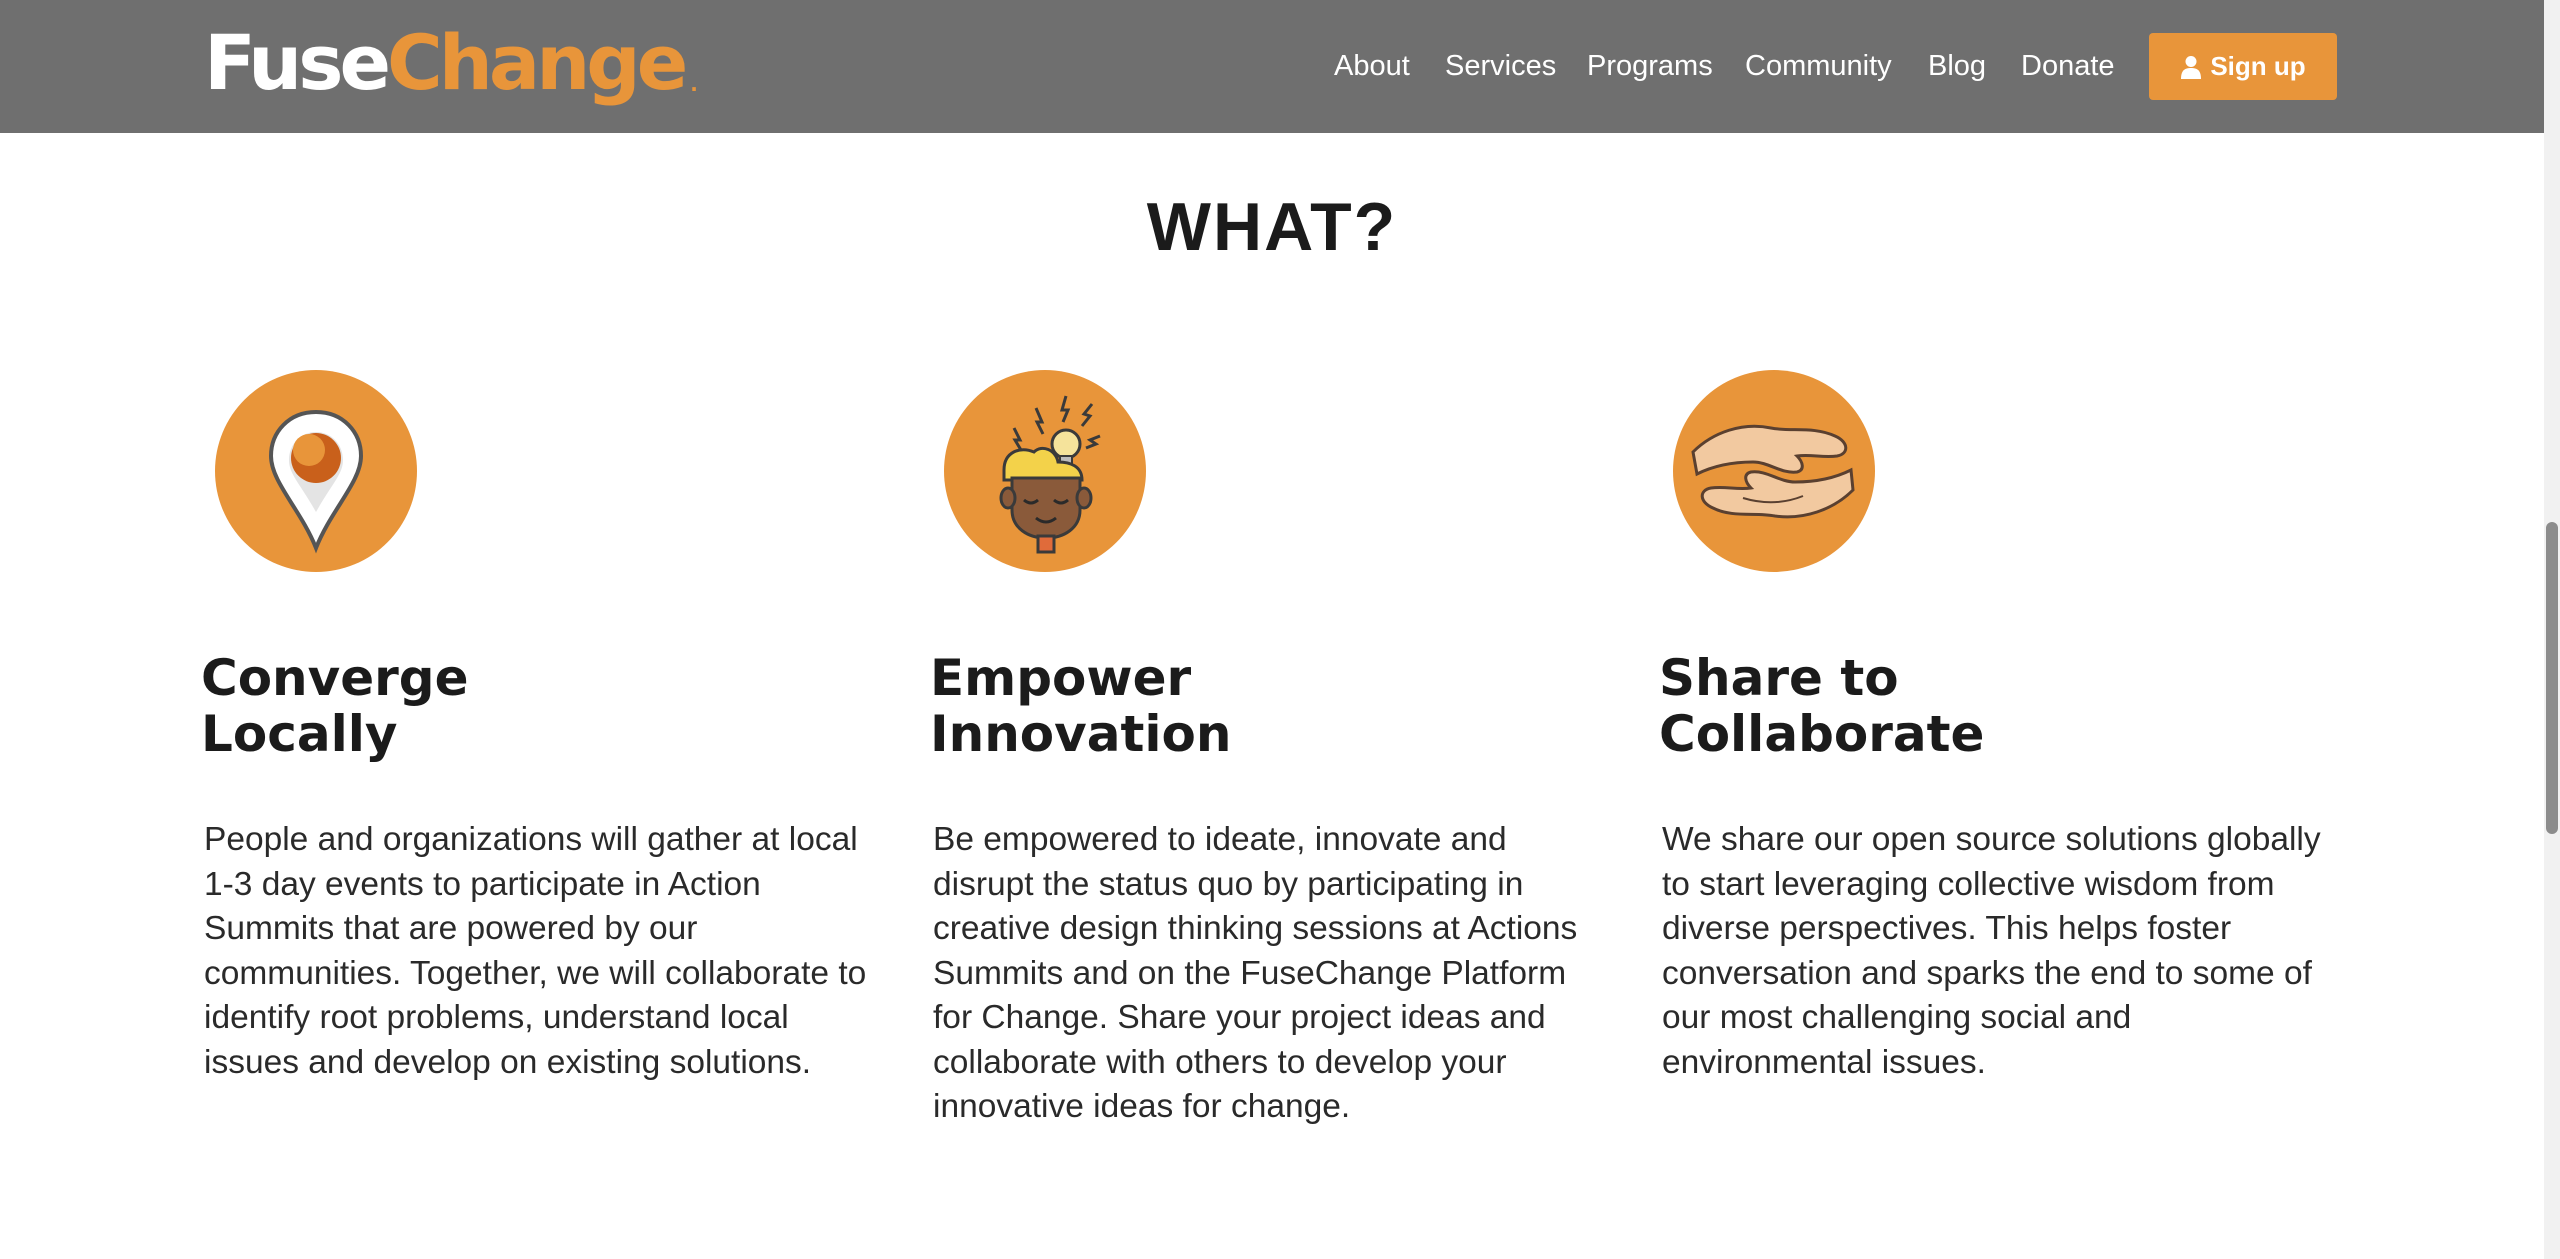 This screenshot has width=2560, height=1259. Describe the element at coordinates (316, 471) in the screenshot. I see `location-pin-icon` at that location.